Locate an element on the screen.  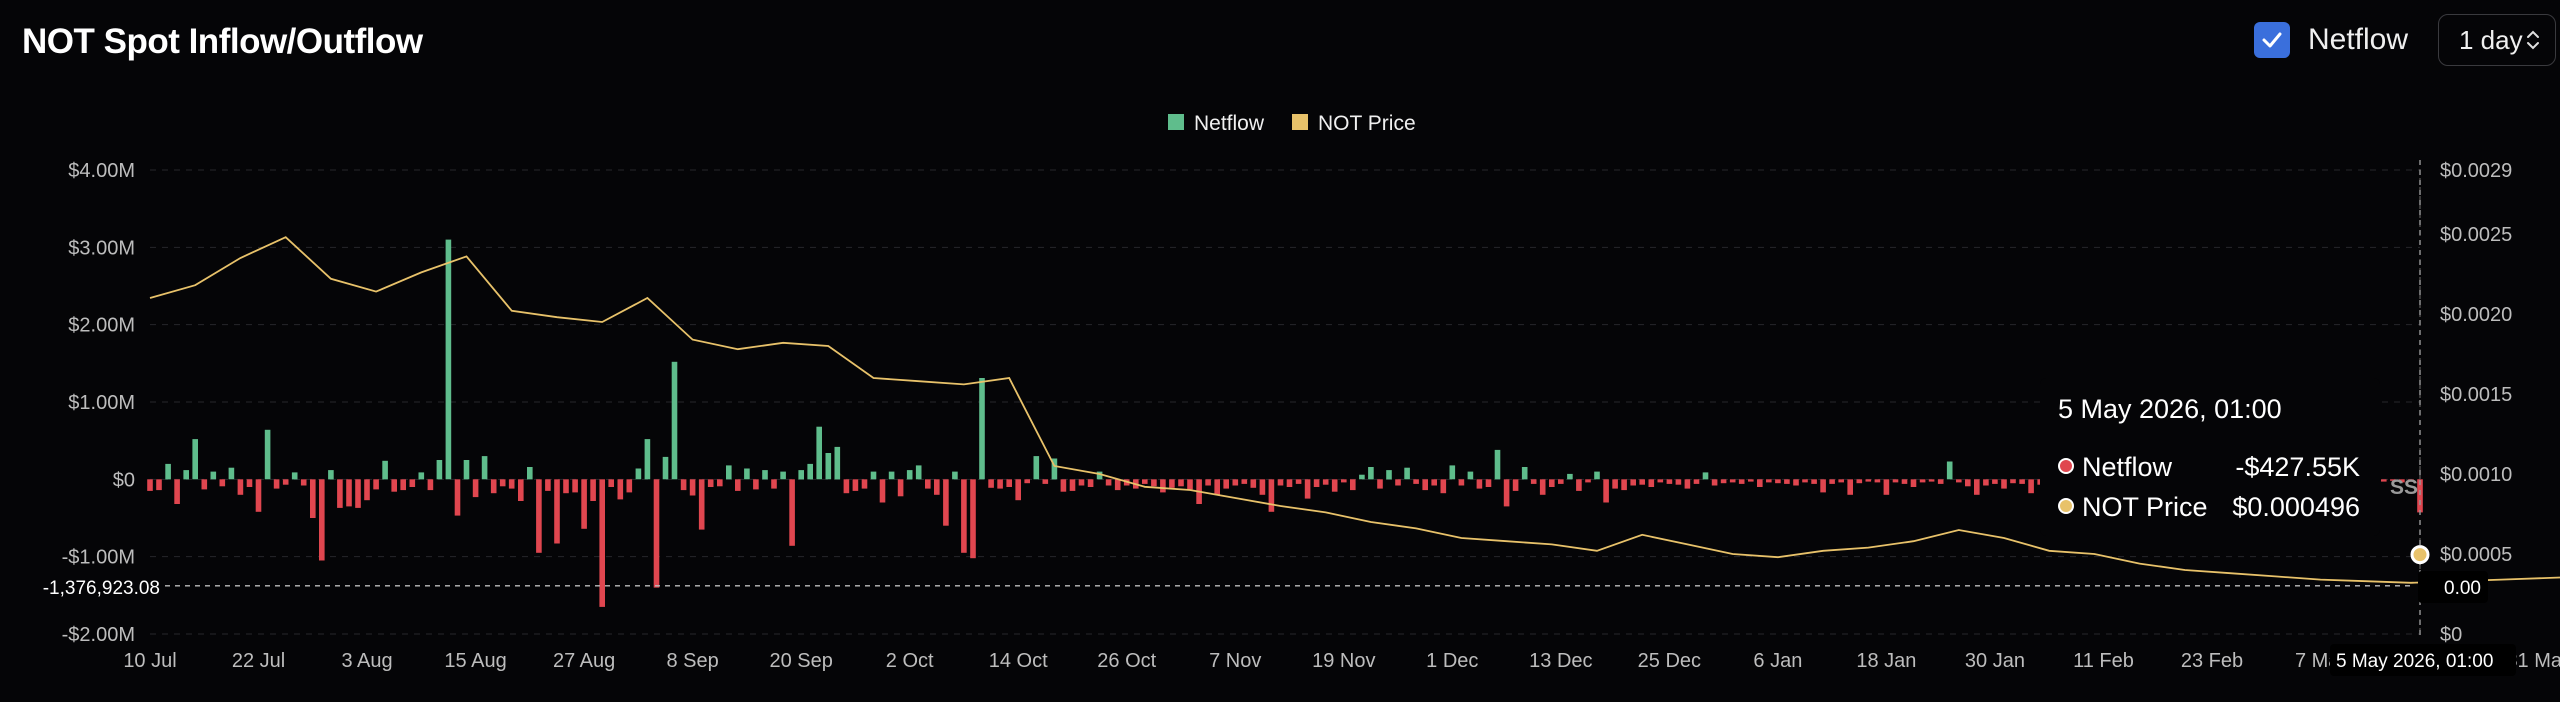
crosshair-x-label: 5 May 2026, 01:00 is located at coordinates (2423, 660).